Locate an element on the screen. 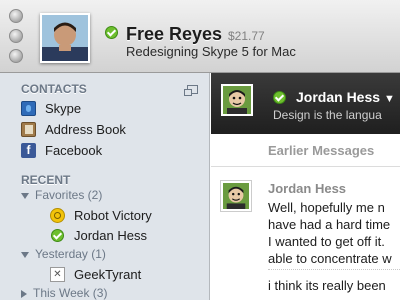  my-avatar is located at coordinates (65, 38).